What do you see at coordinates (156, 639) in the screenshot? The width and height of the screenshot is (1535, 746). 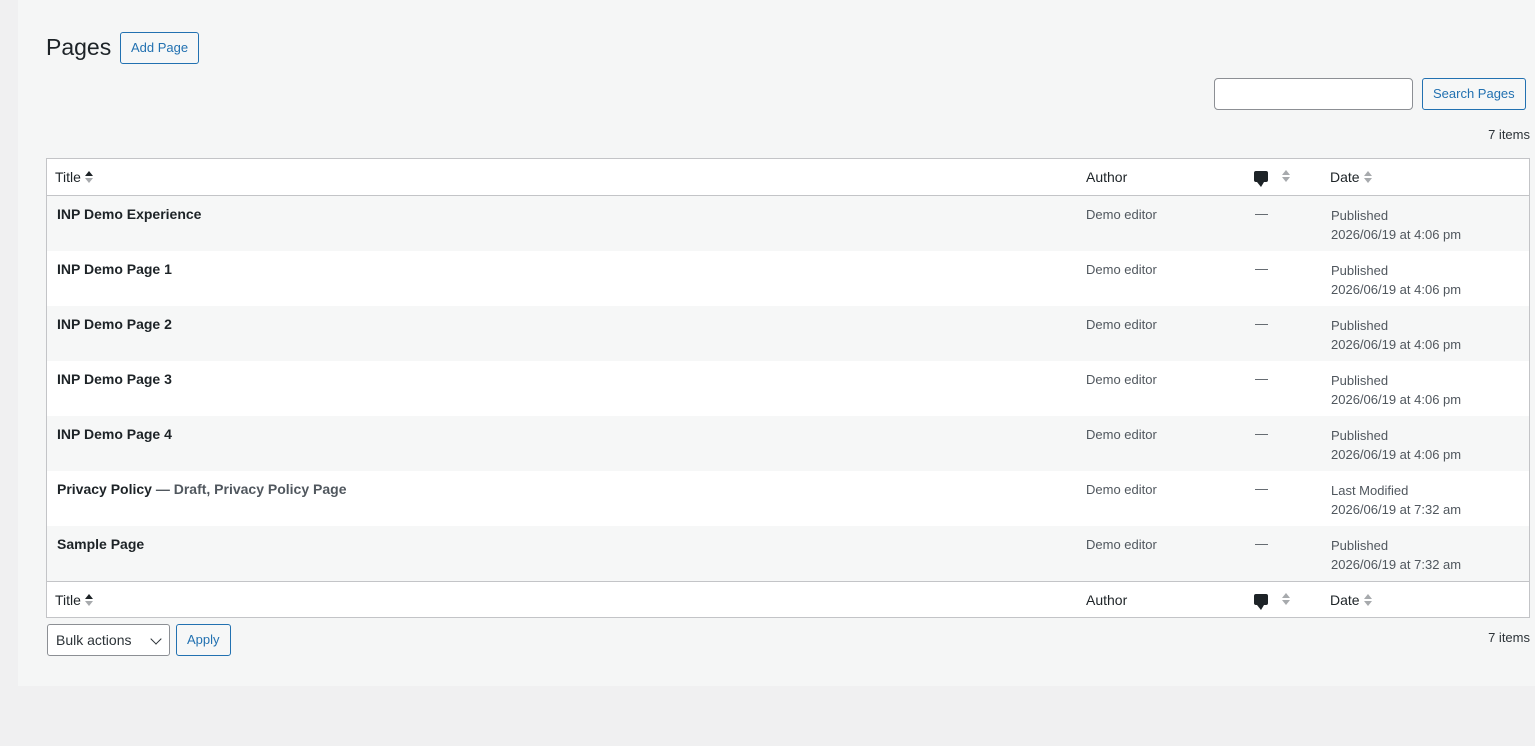 I see `chevron-down-icon` at bounding box center [156, 639].